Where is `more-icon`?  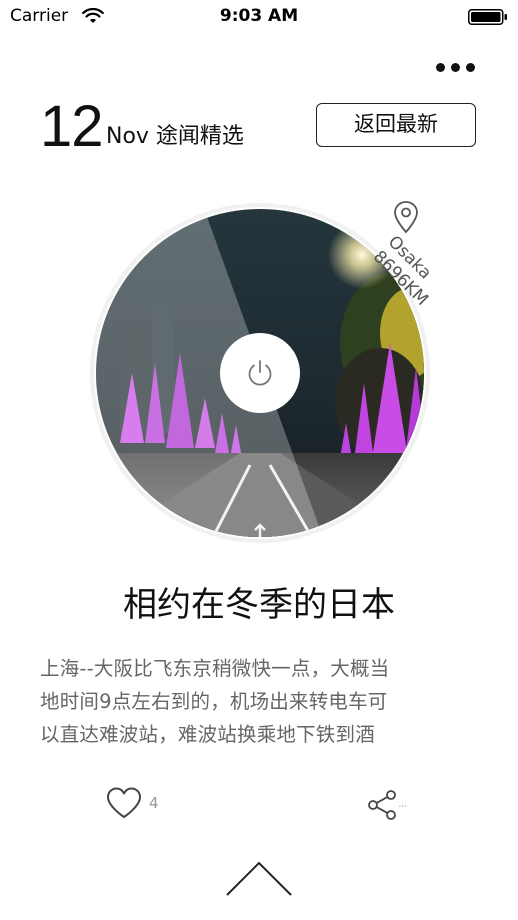 more-icon is located at coordinates (455, 67).